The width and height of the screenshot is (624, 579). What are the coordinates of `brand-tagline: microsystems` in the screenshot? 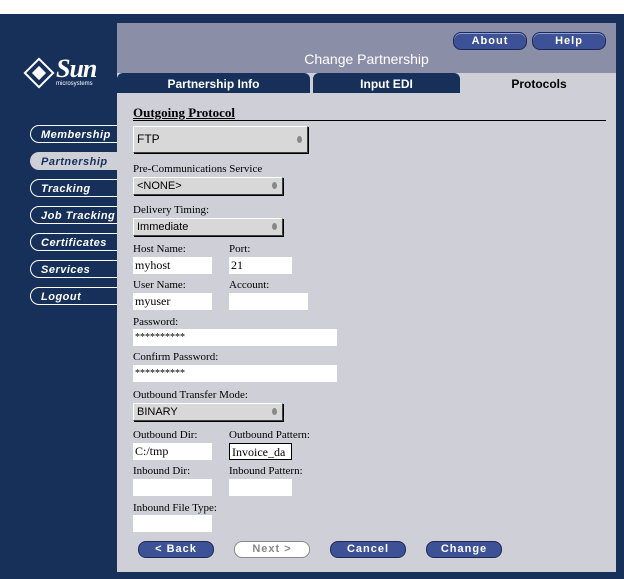 It's located at (74, 84).